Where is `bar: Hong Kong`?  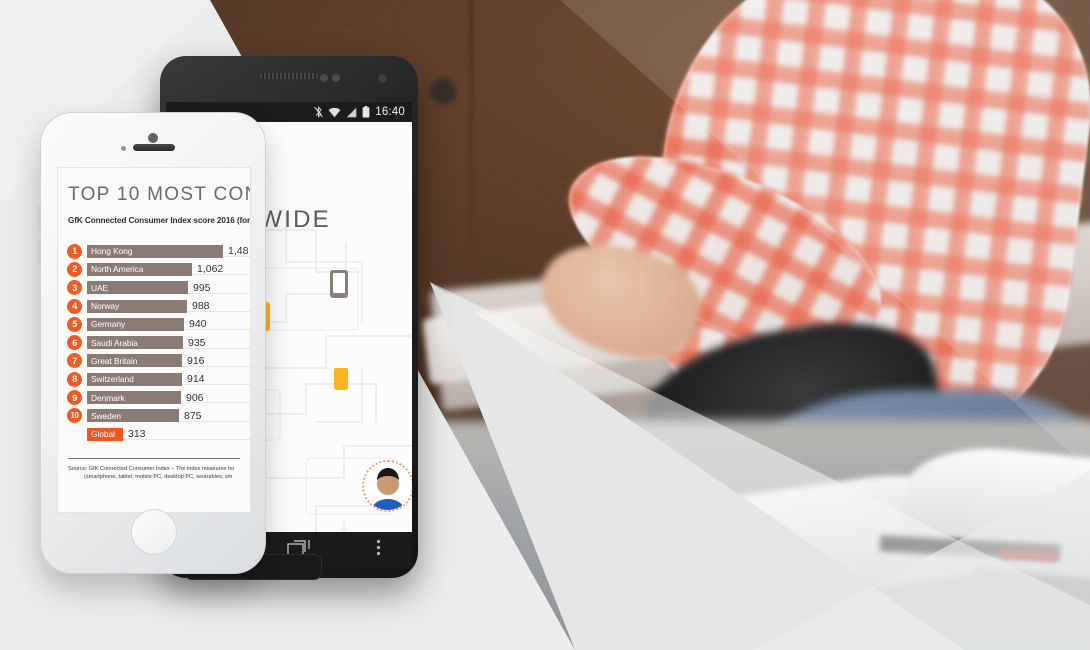
bar: Hong Kong is located at coordinates (155, 251).